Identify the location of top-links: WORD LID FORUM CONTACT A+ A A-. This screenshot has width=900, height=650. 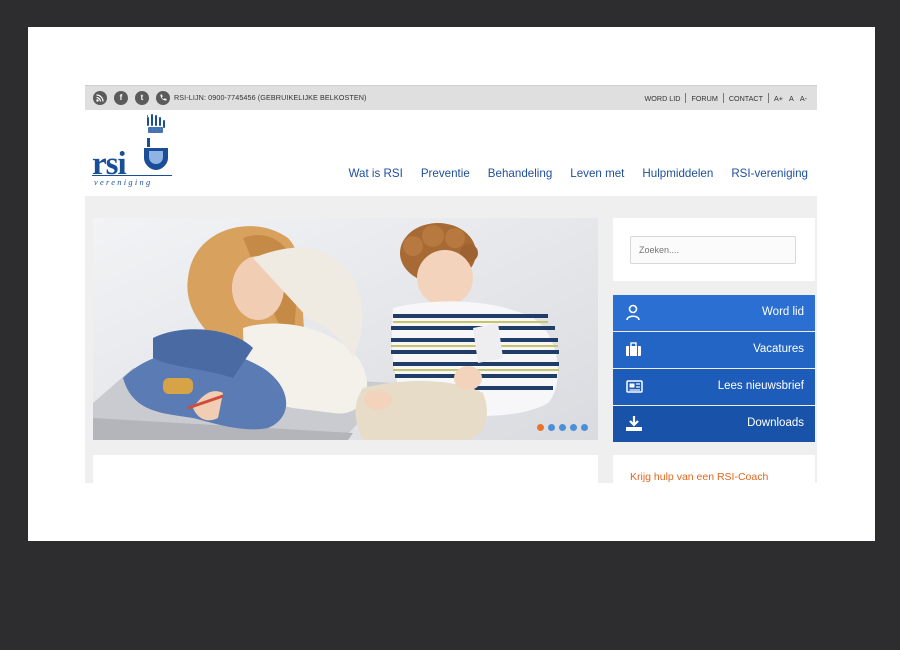
(726, 98).